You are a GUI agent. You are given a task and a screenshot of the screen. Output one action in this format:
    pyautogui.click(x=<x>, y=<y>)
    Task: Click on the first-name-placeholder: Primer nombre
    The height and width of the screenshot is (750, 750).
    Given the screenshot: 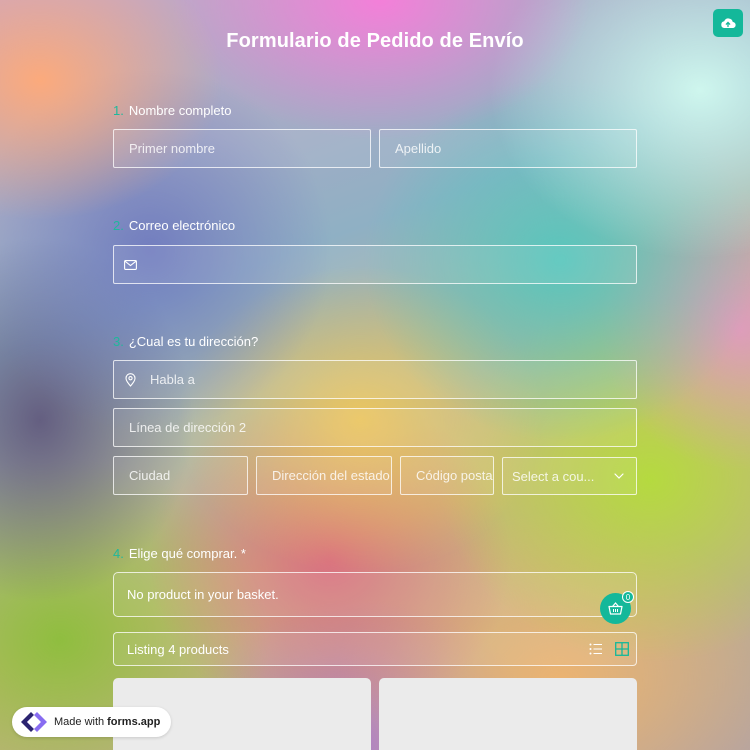 What is the action you would take?
    pyautogui.click(x=172, y=148)
    